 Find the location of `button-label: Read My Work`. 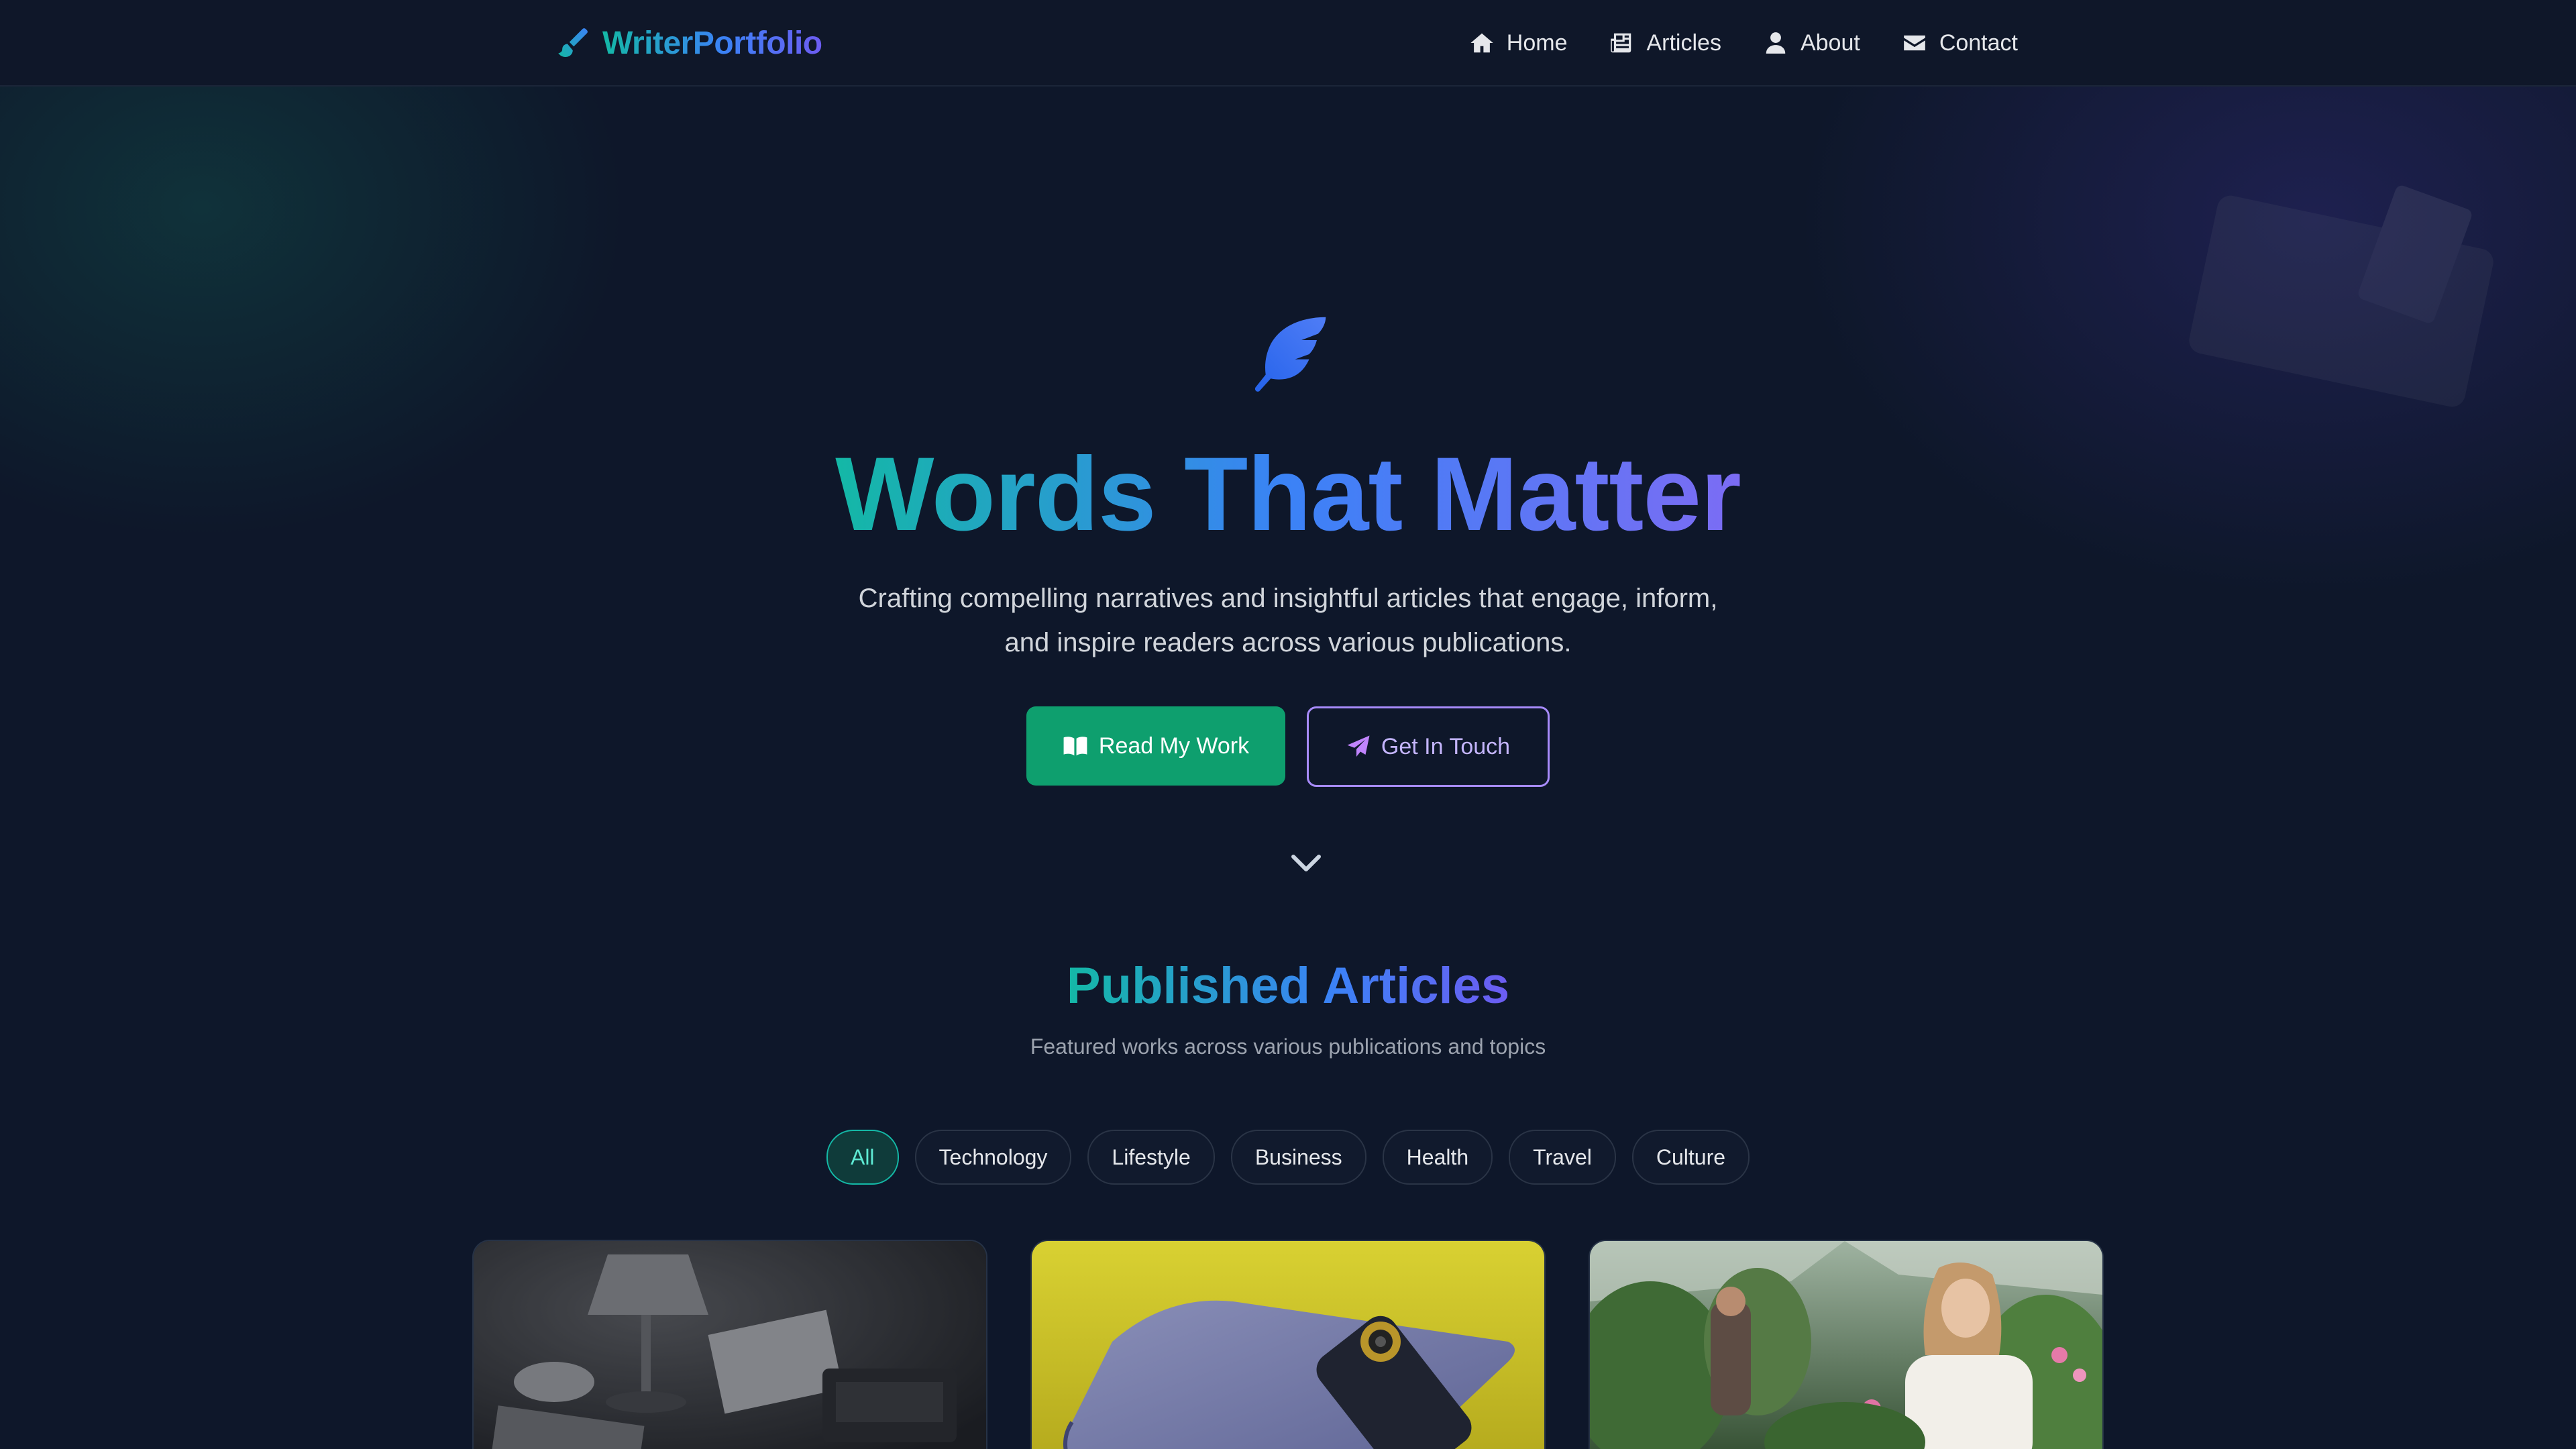

button-label: Read My Work is located at coordinates (1174, 746).